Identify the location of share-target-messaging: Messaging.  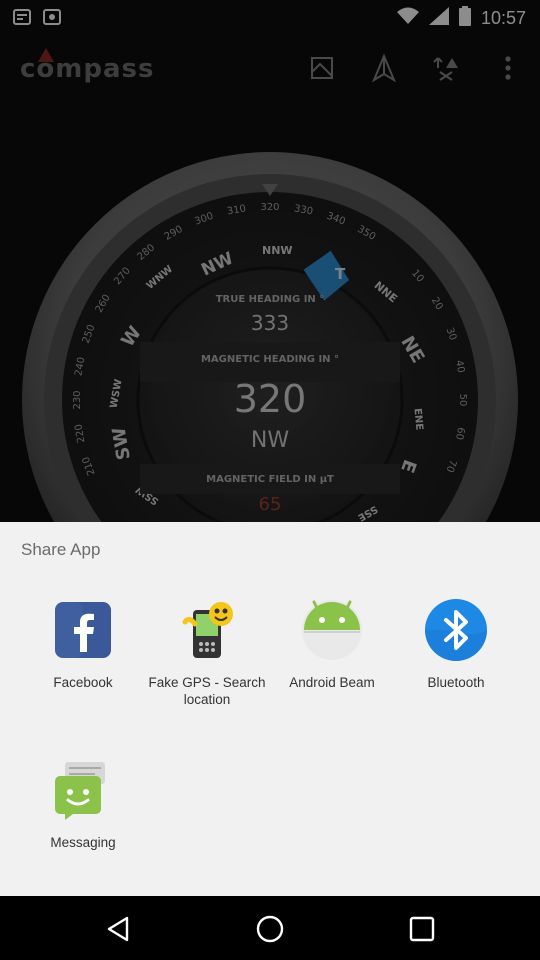
(83, 804).